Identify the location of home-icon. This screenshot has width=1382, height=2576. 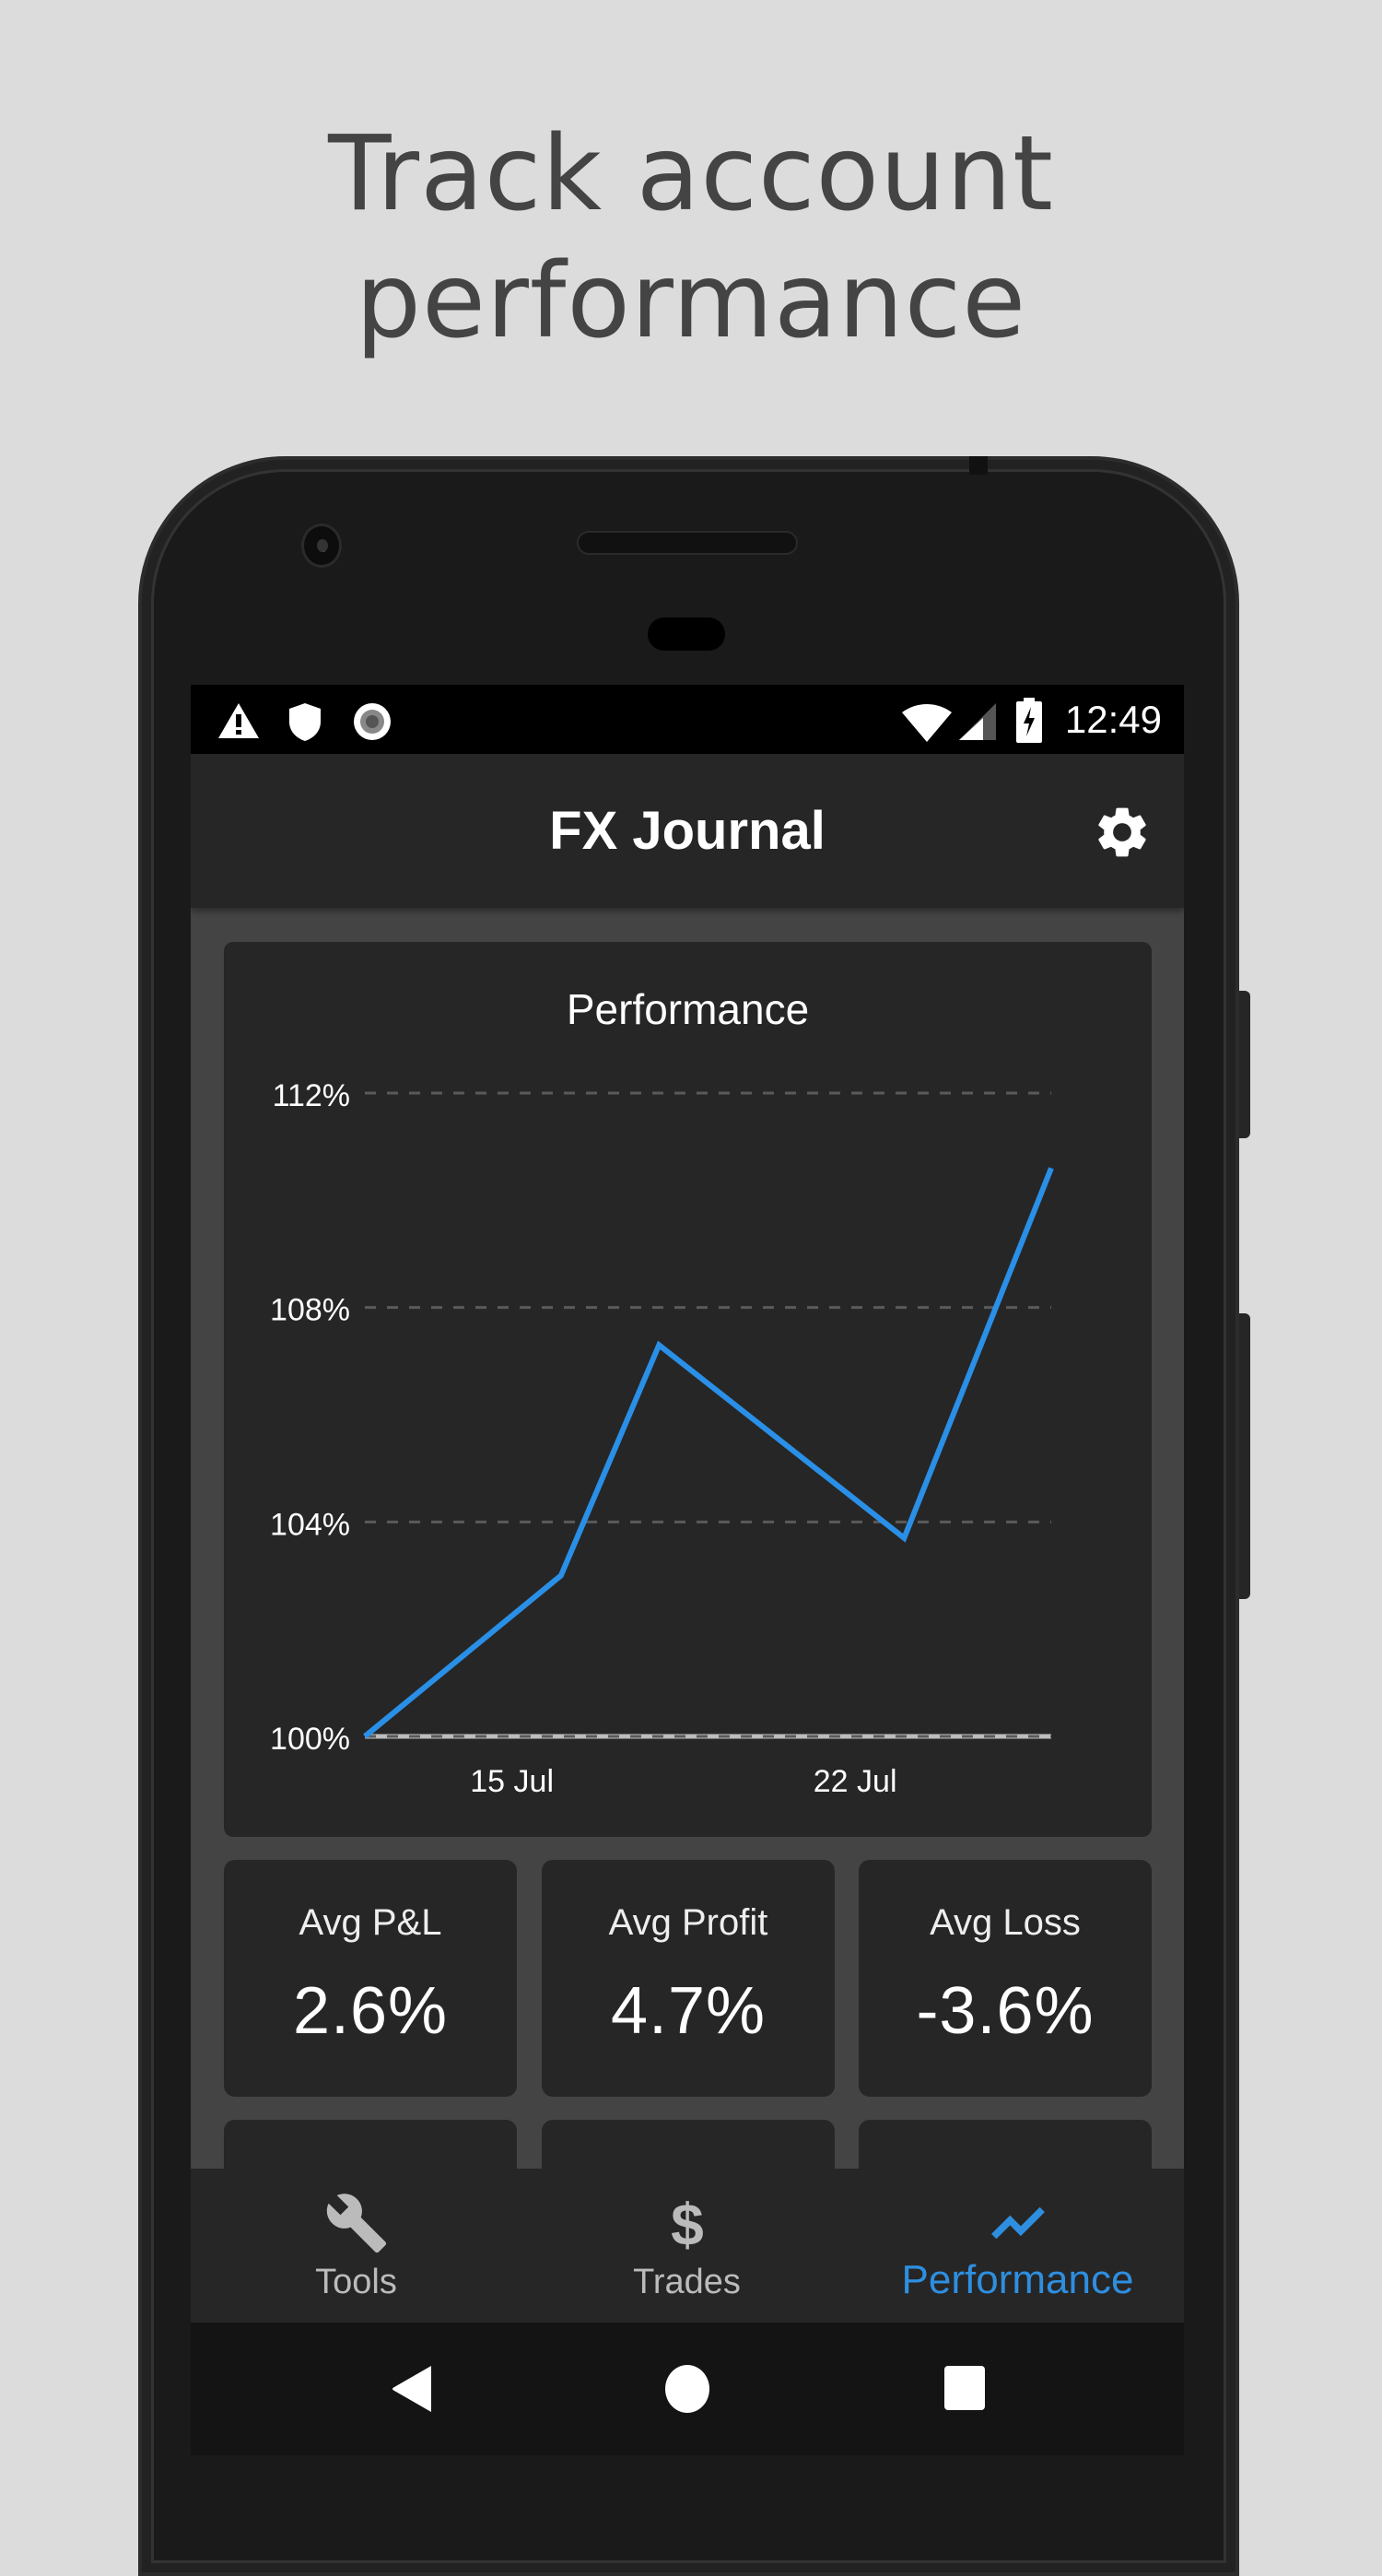
(687, 2389).